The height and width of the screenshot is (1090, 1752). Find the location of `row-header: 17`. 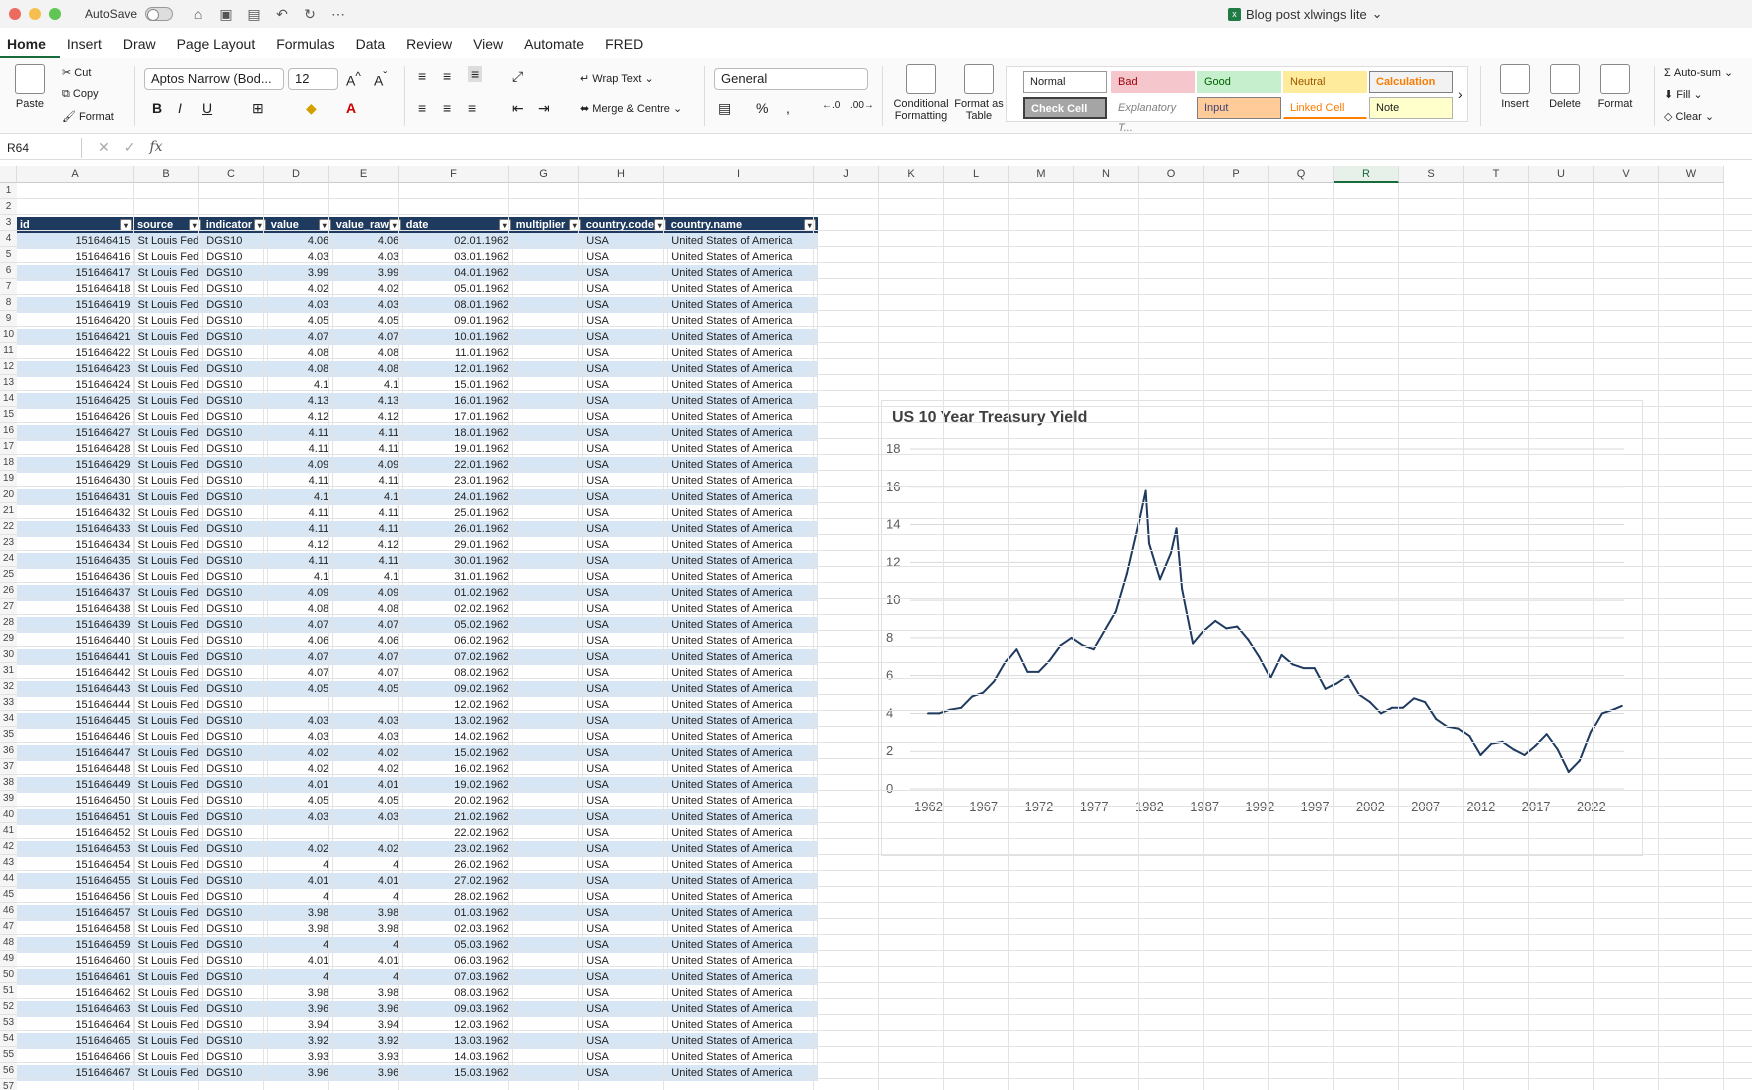

row-header: 17 is located at coordinates (8, 447).